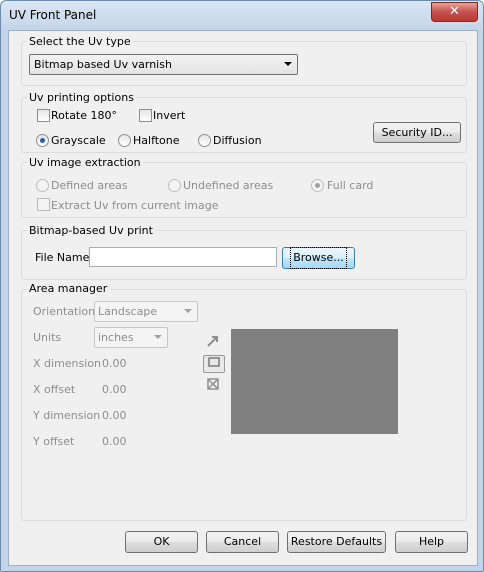  I want to click on x-offset-value: 0.00, so click(114, 389).